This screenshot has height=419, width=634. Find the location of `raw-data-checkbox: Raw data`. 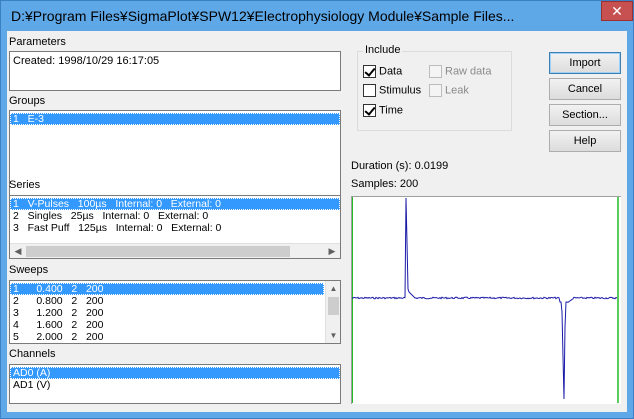

raw-data-checkbox: Raw data is located at coordinates (460, 71).